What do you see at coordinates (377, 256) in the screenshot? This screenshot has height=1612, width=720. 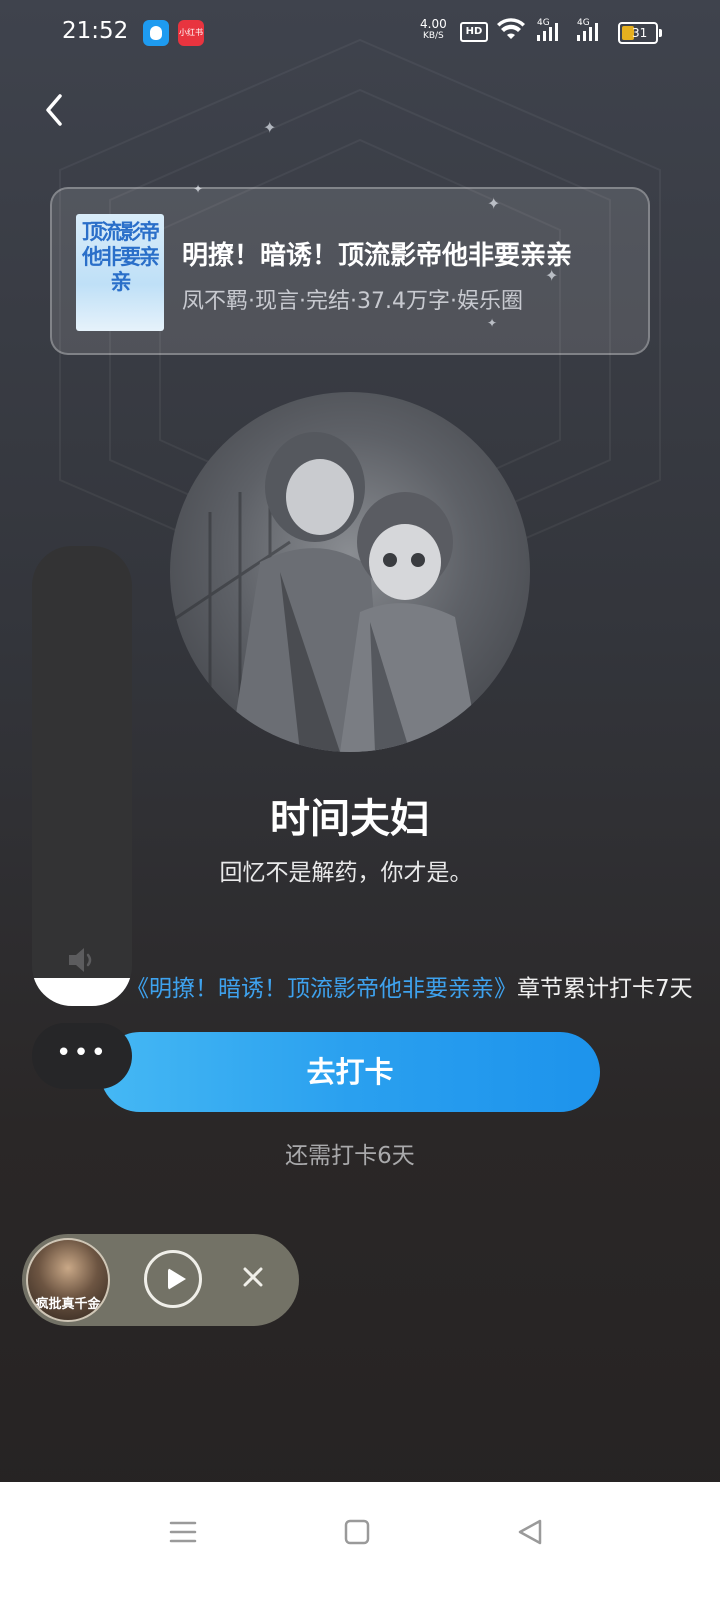 I see `book-title: 明撩！暗诱！顶流影帝他非要亲亲` at bounding box center [377, 256].